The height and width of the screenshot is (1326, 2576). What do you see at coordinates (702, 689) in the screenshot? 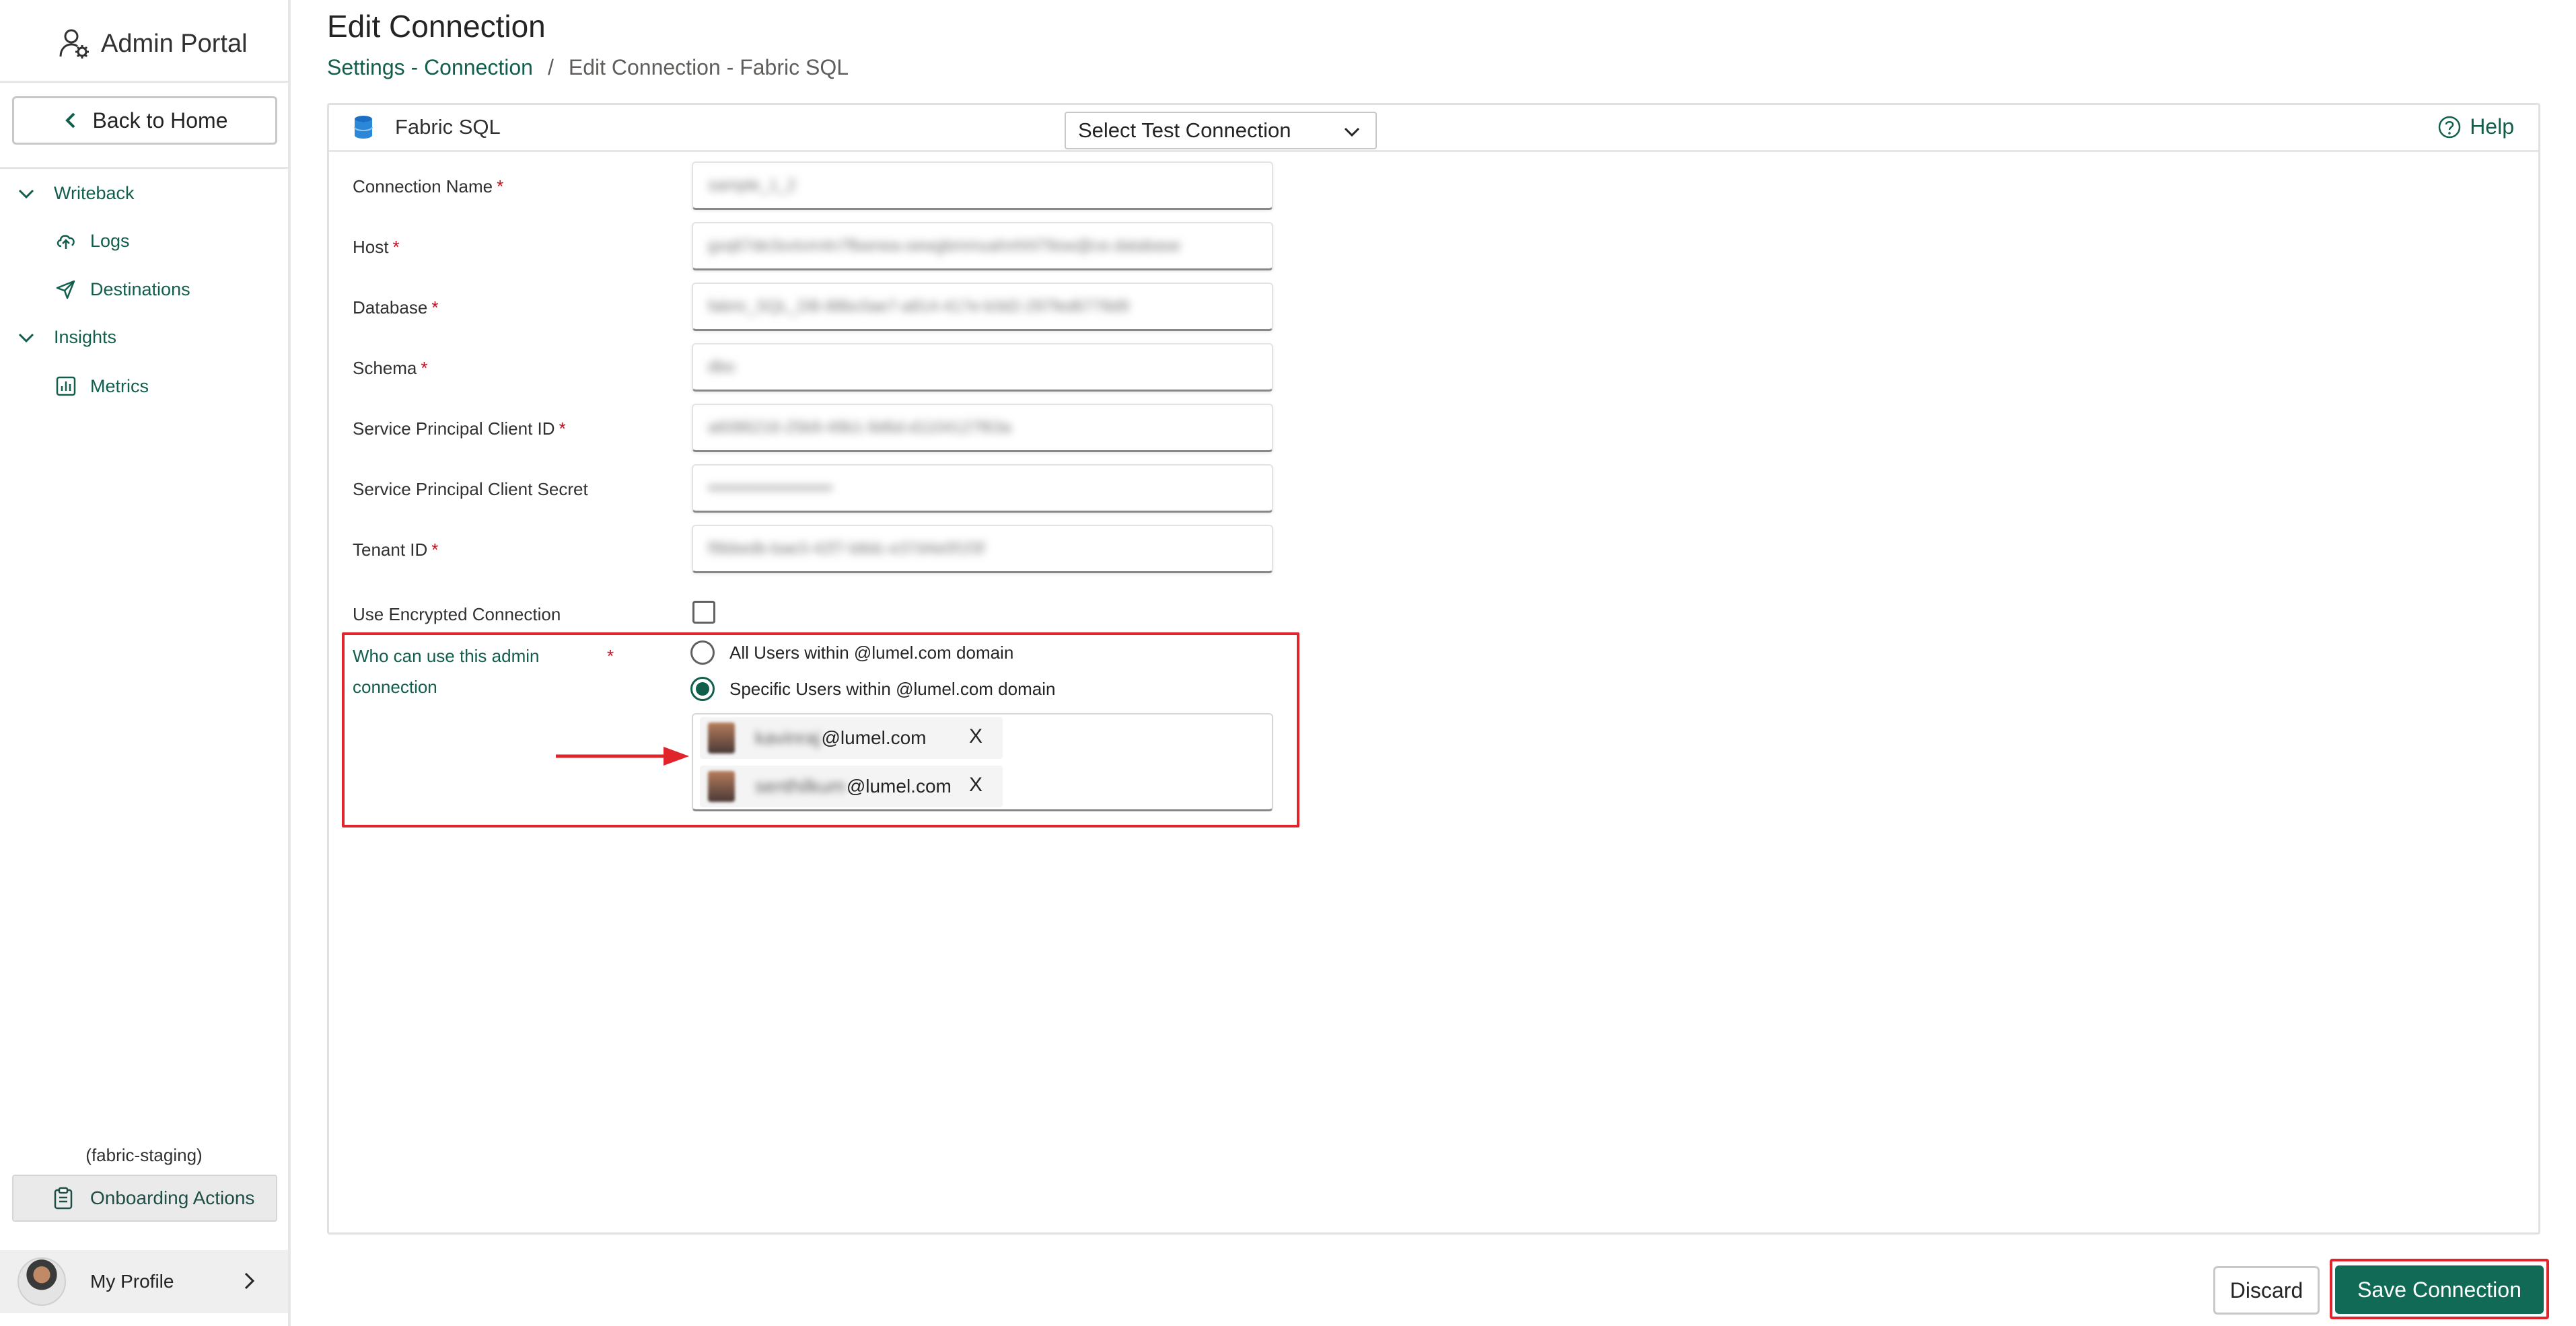
I see `radio-circle-selected` at bounding box center [702, 689].